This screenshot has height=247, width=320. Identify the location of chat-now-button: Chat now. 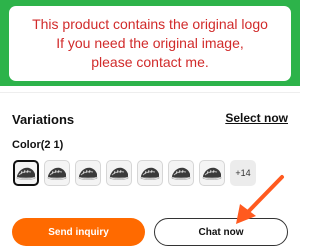
(221, 232).